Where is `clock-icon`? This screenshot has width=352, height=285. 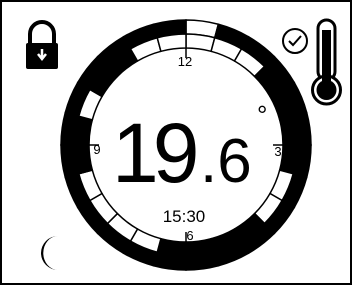 clock-icon is located at coordinates (295, 41).